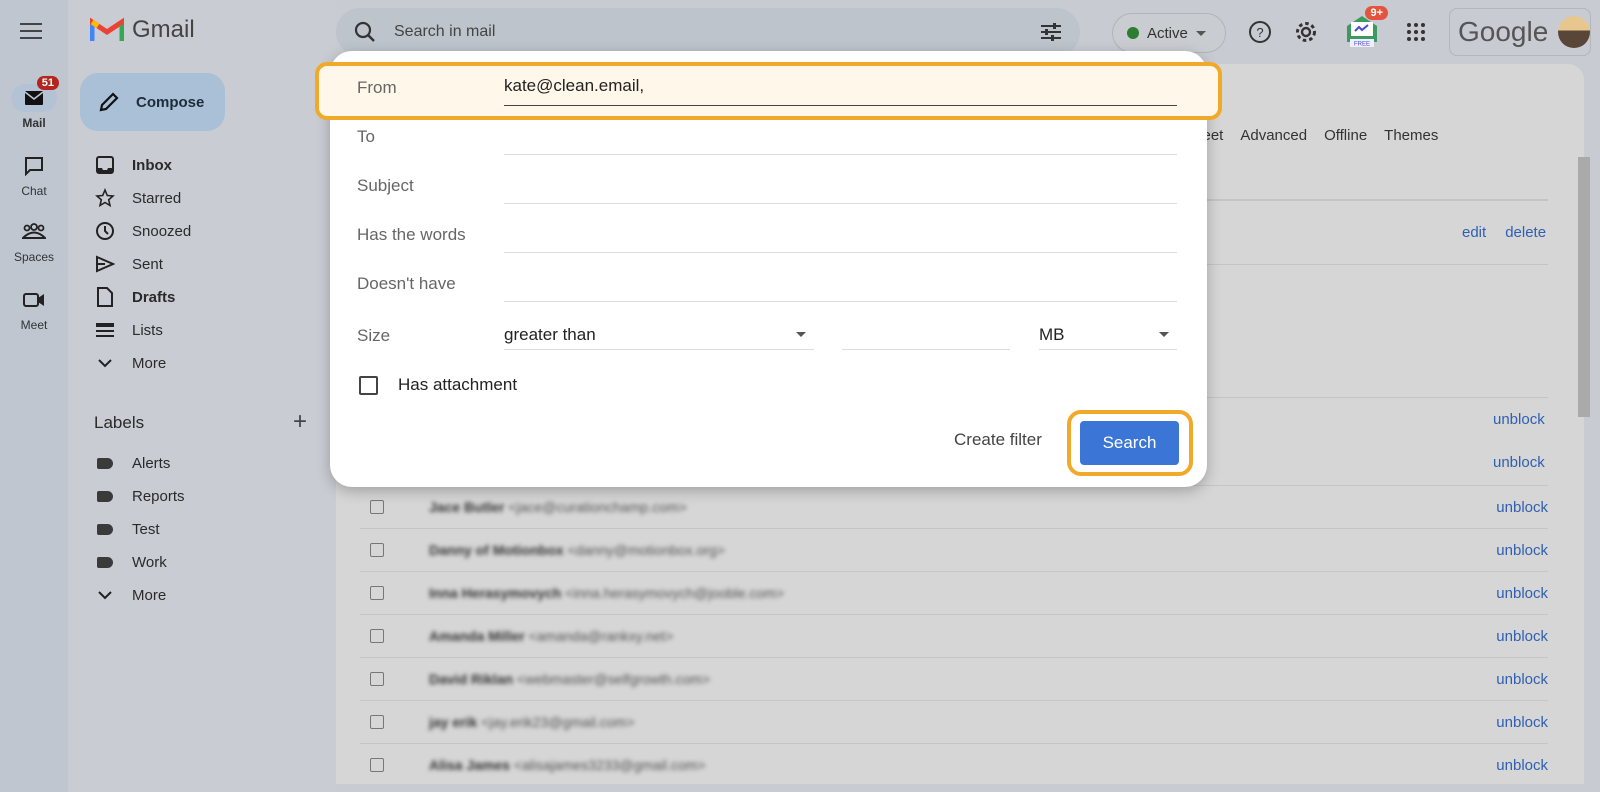 This screenshot has width=1600, height=792. I want to click on create-filter-button: Create filter, so click(998, 440).